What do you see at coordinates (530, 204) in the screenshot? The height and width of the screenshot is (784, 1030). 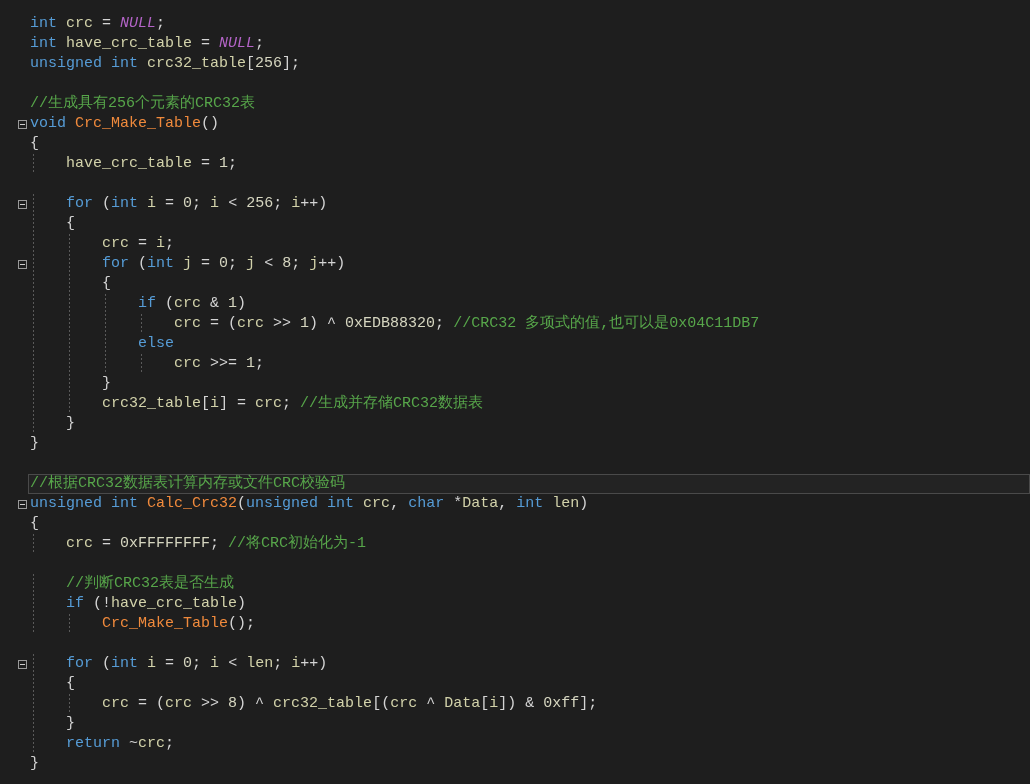 I see `code-line: for (int i = 0; i < 256; i++)` at bounding box center [530, 204].